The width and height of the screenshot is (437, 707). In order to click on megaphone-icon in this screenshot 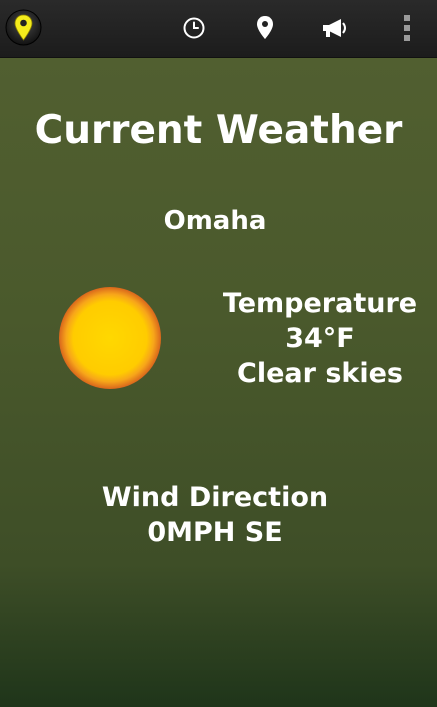, I will do `click(334, 28)`.